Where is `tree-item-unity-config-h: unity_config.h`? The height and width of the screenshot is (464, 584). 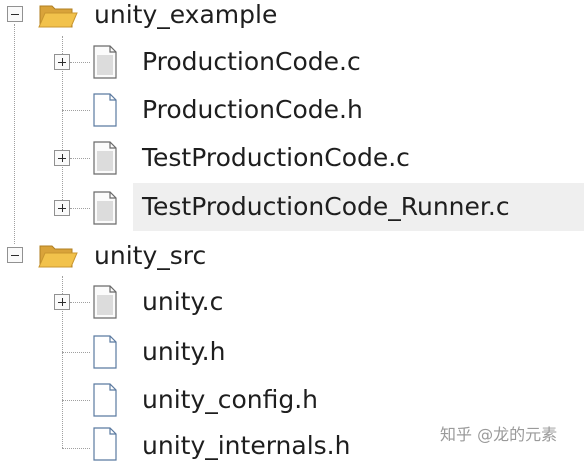 tree-item-unity-config-h: unity_config.h is located at coordinates (230, 400).